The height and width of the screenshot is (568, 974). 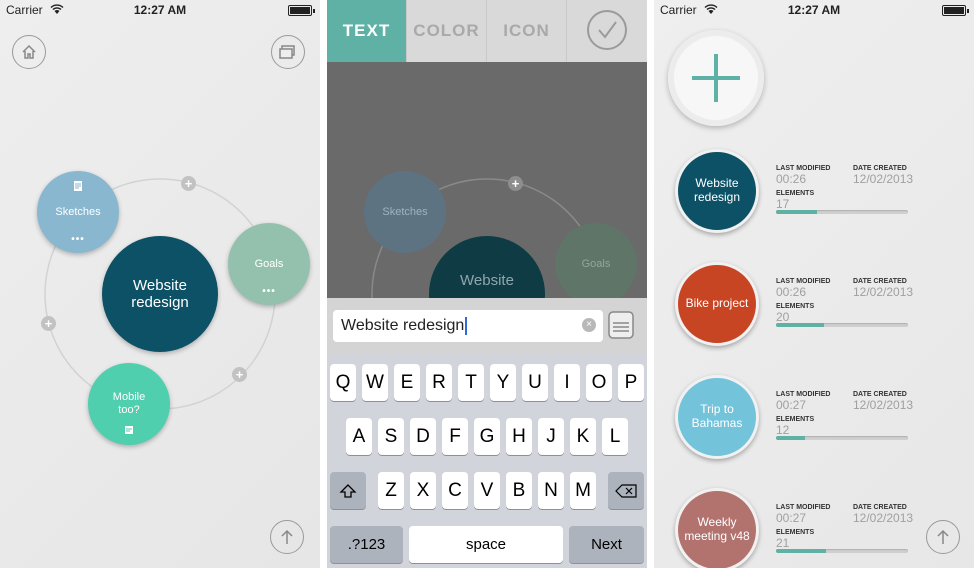 What do you see at coordinates (567, 382) in the screenshot?
I see `key-i: I` at bounding box center [567, 382].